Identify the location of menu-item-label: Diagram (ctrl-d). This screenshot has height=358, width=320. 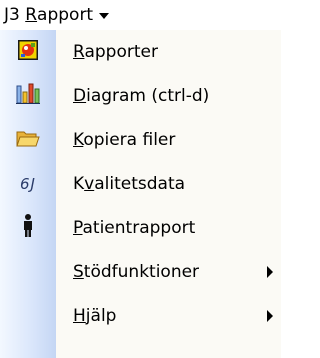
(141, 96).